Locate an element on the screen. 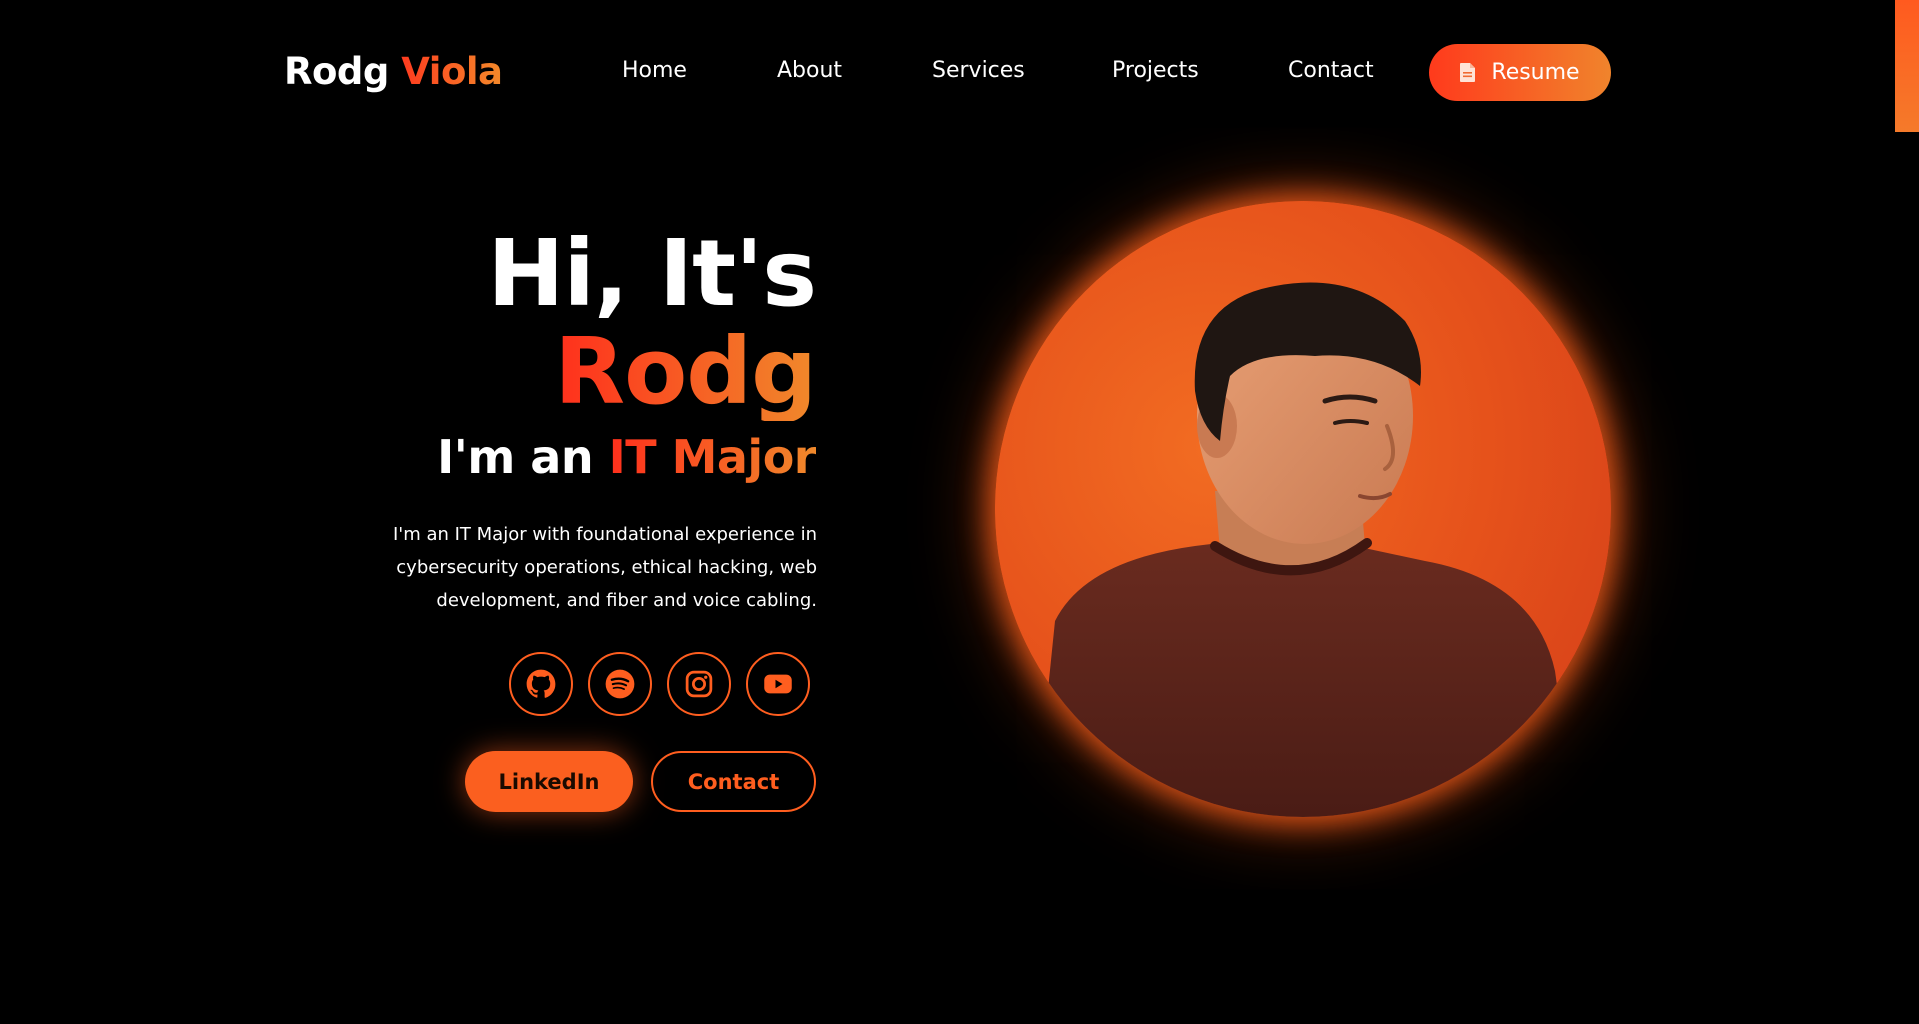 The height and width of the screenshot is (1024, 1919). github-icon is located at coordinates (541, 683).